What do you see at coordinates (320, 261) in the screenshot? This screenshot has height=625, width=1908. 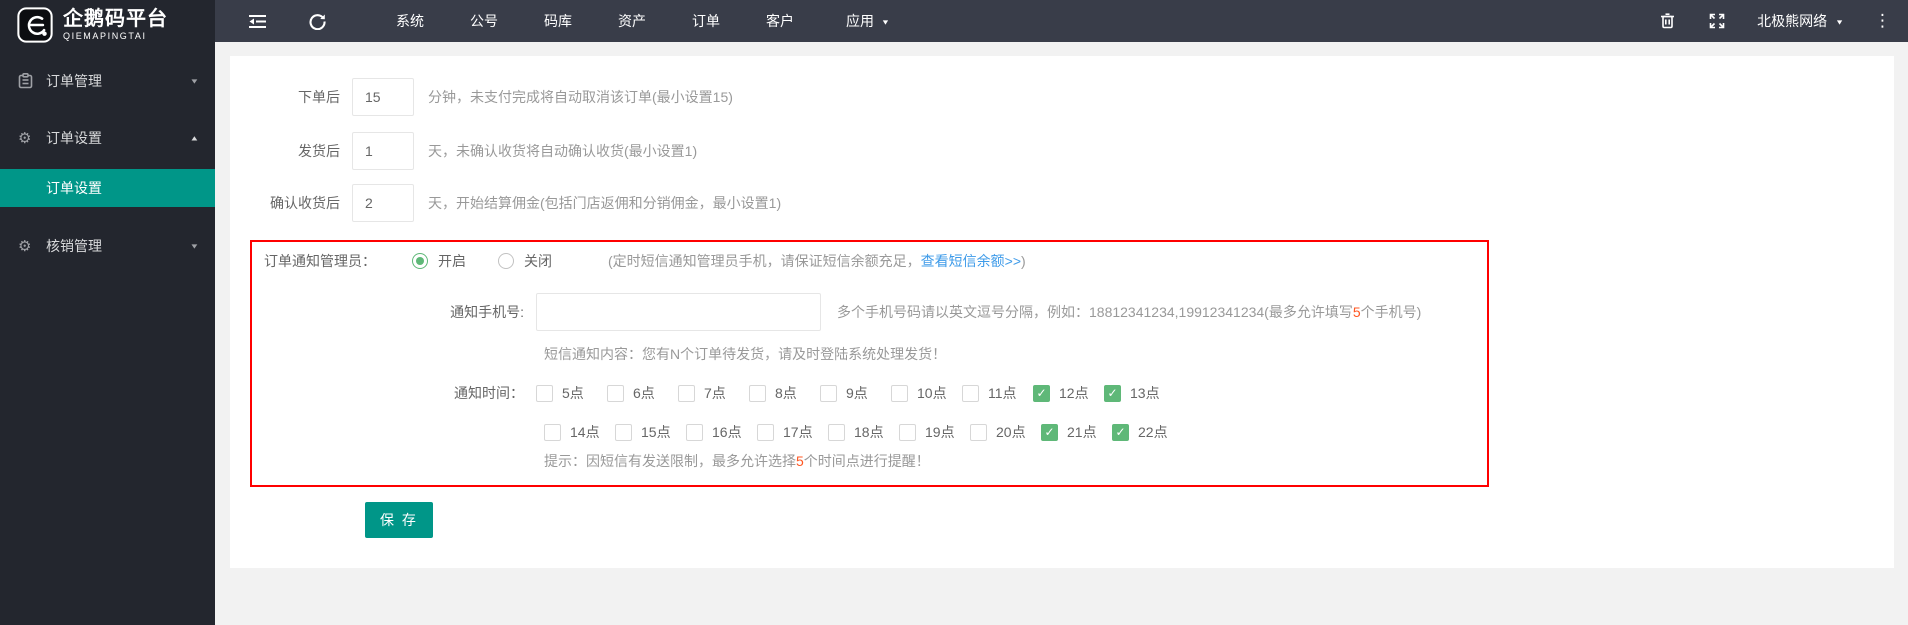 I see `notify-admin-label: 订单通知管理员：` at bounding box center [320, 261].